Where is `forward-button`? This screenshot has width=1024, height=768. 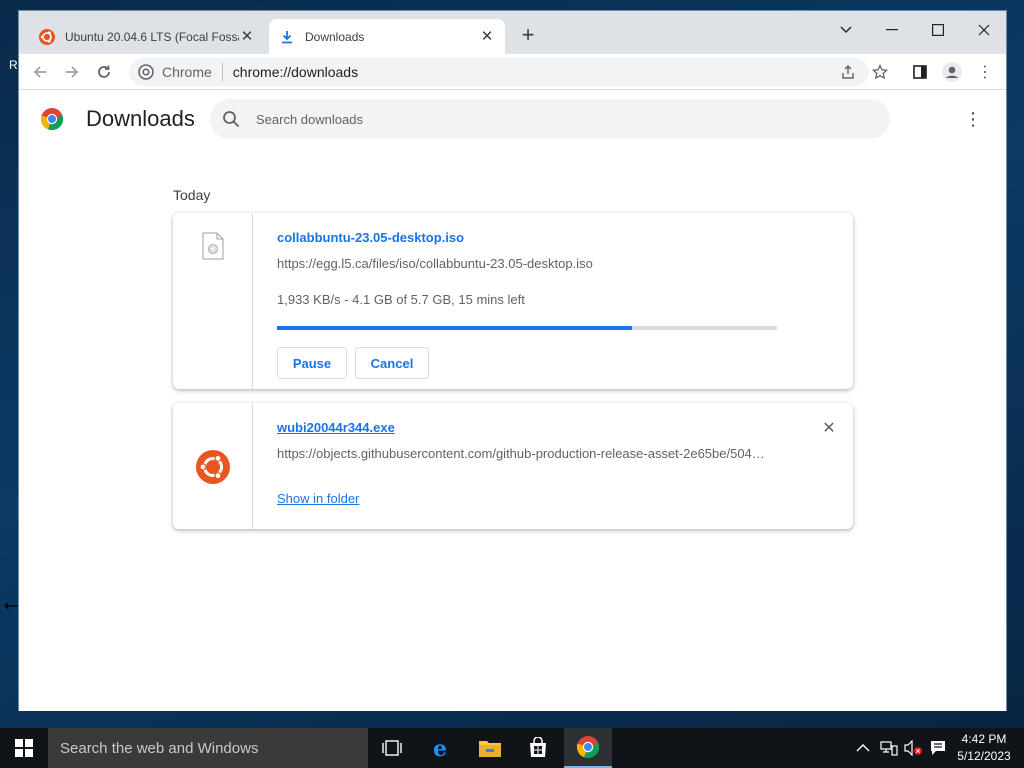 forward-button is located at coordinates (72, 72).